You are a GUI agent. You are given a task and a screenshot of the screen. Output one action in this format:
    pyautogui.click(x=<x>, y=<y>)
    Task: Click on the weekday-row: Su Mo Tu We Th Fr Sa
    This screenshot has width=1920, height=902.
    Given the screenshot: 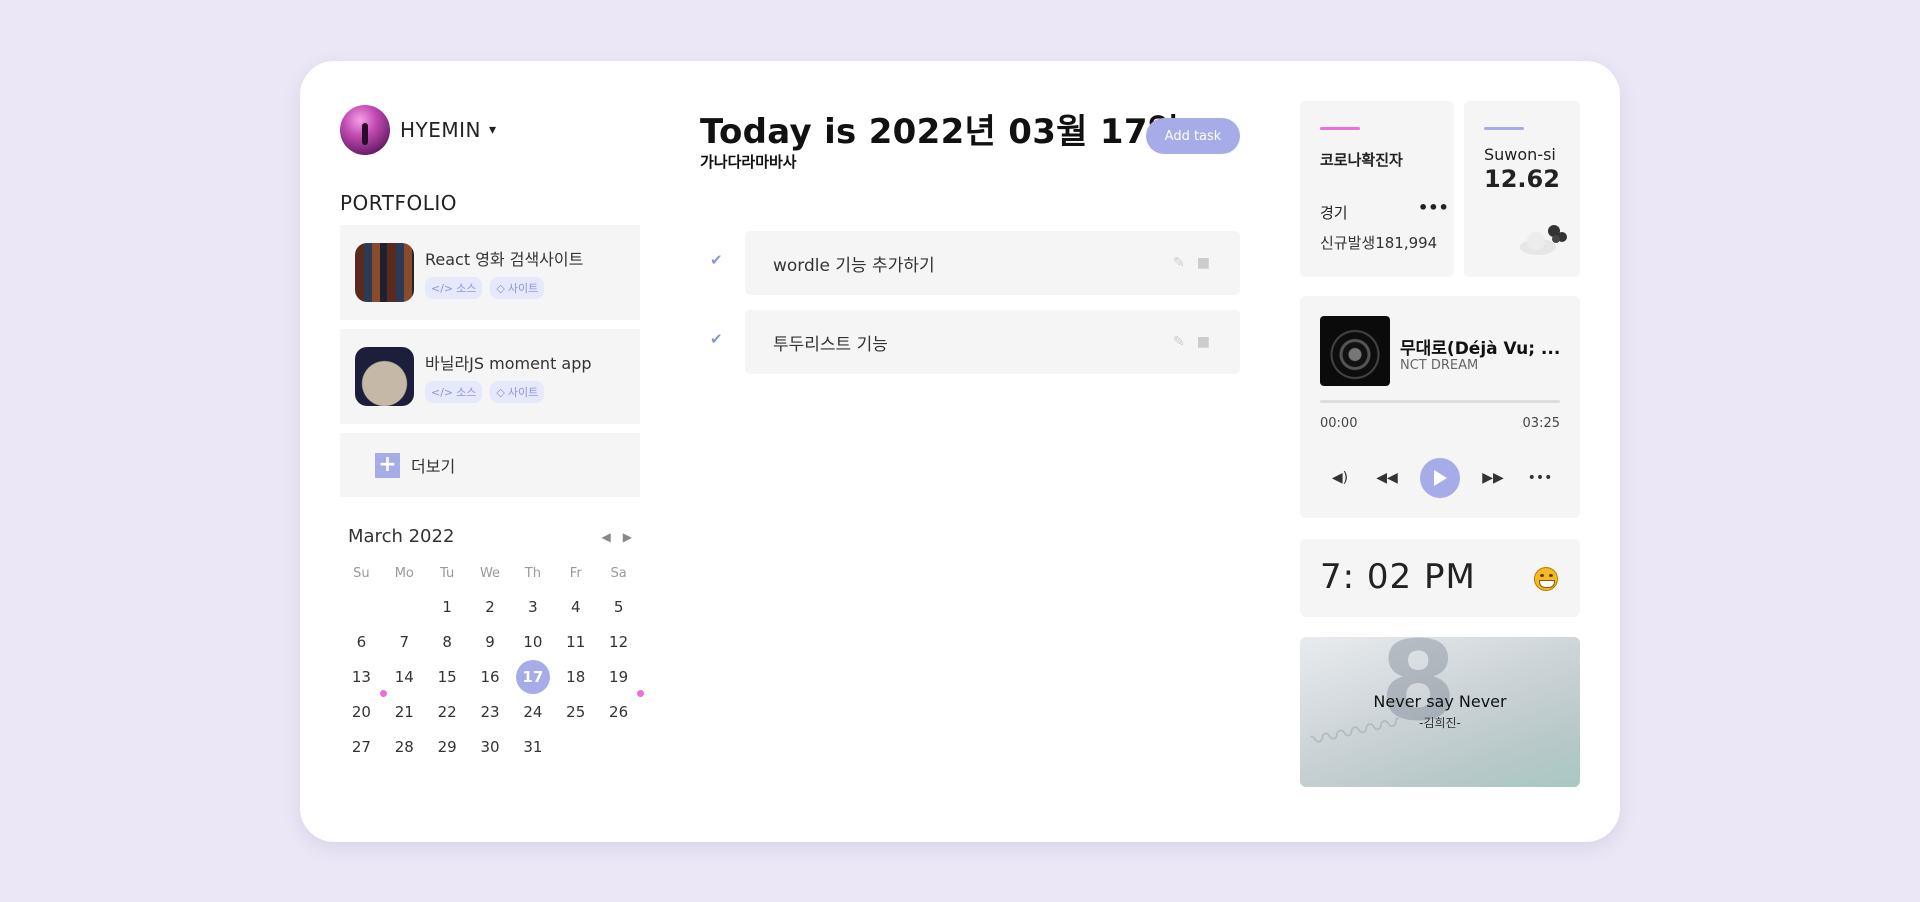 What is the action you would take?
    pyautogui.click(x=490, y=574)
    